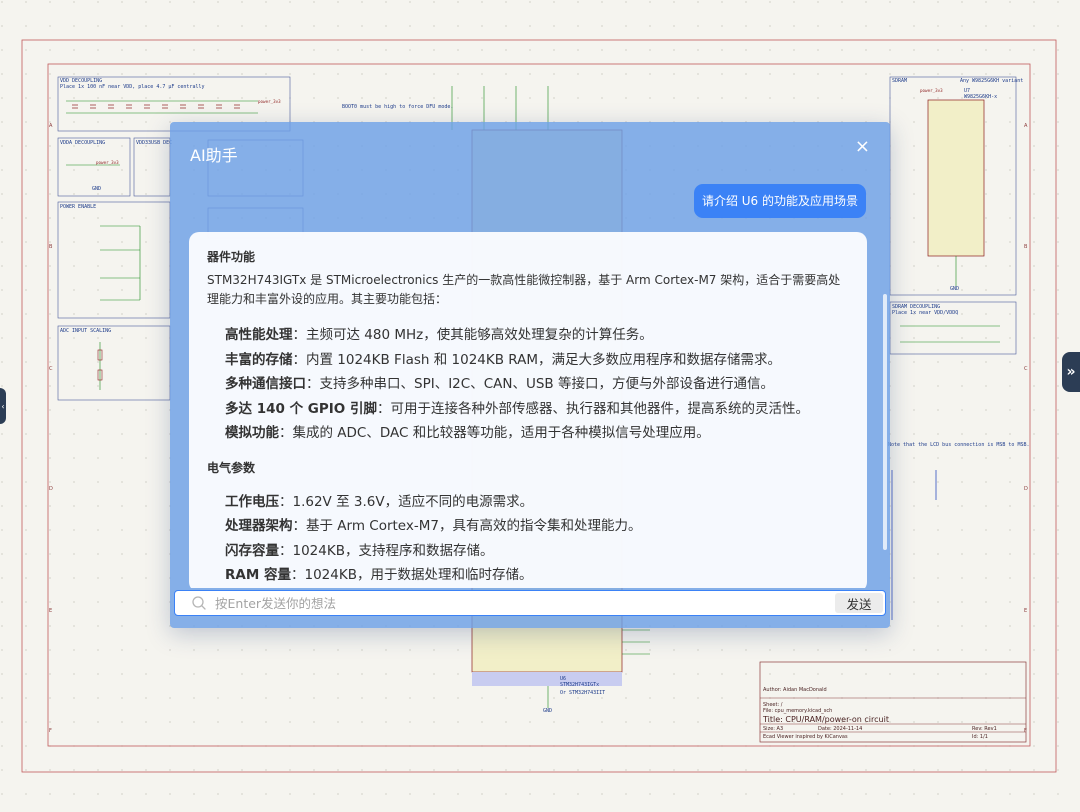  Describe the element at coordinates (1026, 369) in the screenshot. I see `row-c-right: C` at that location.